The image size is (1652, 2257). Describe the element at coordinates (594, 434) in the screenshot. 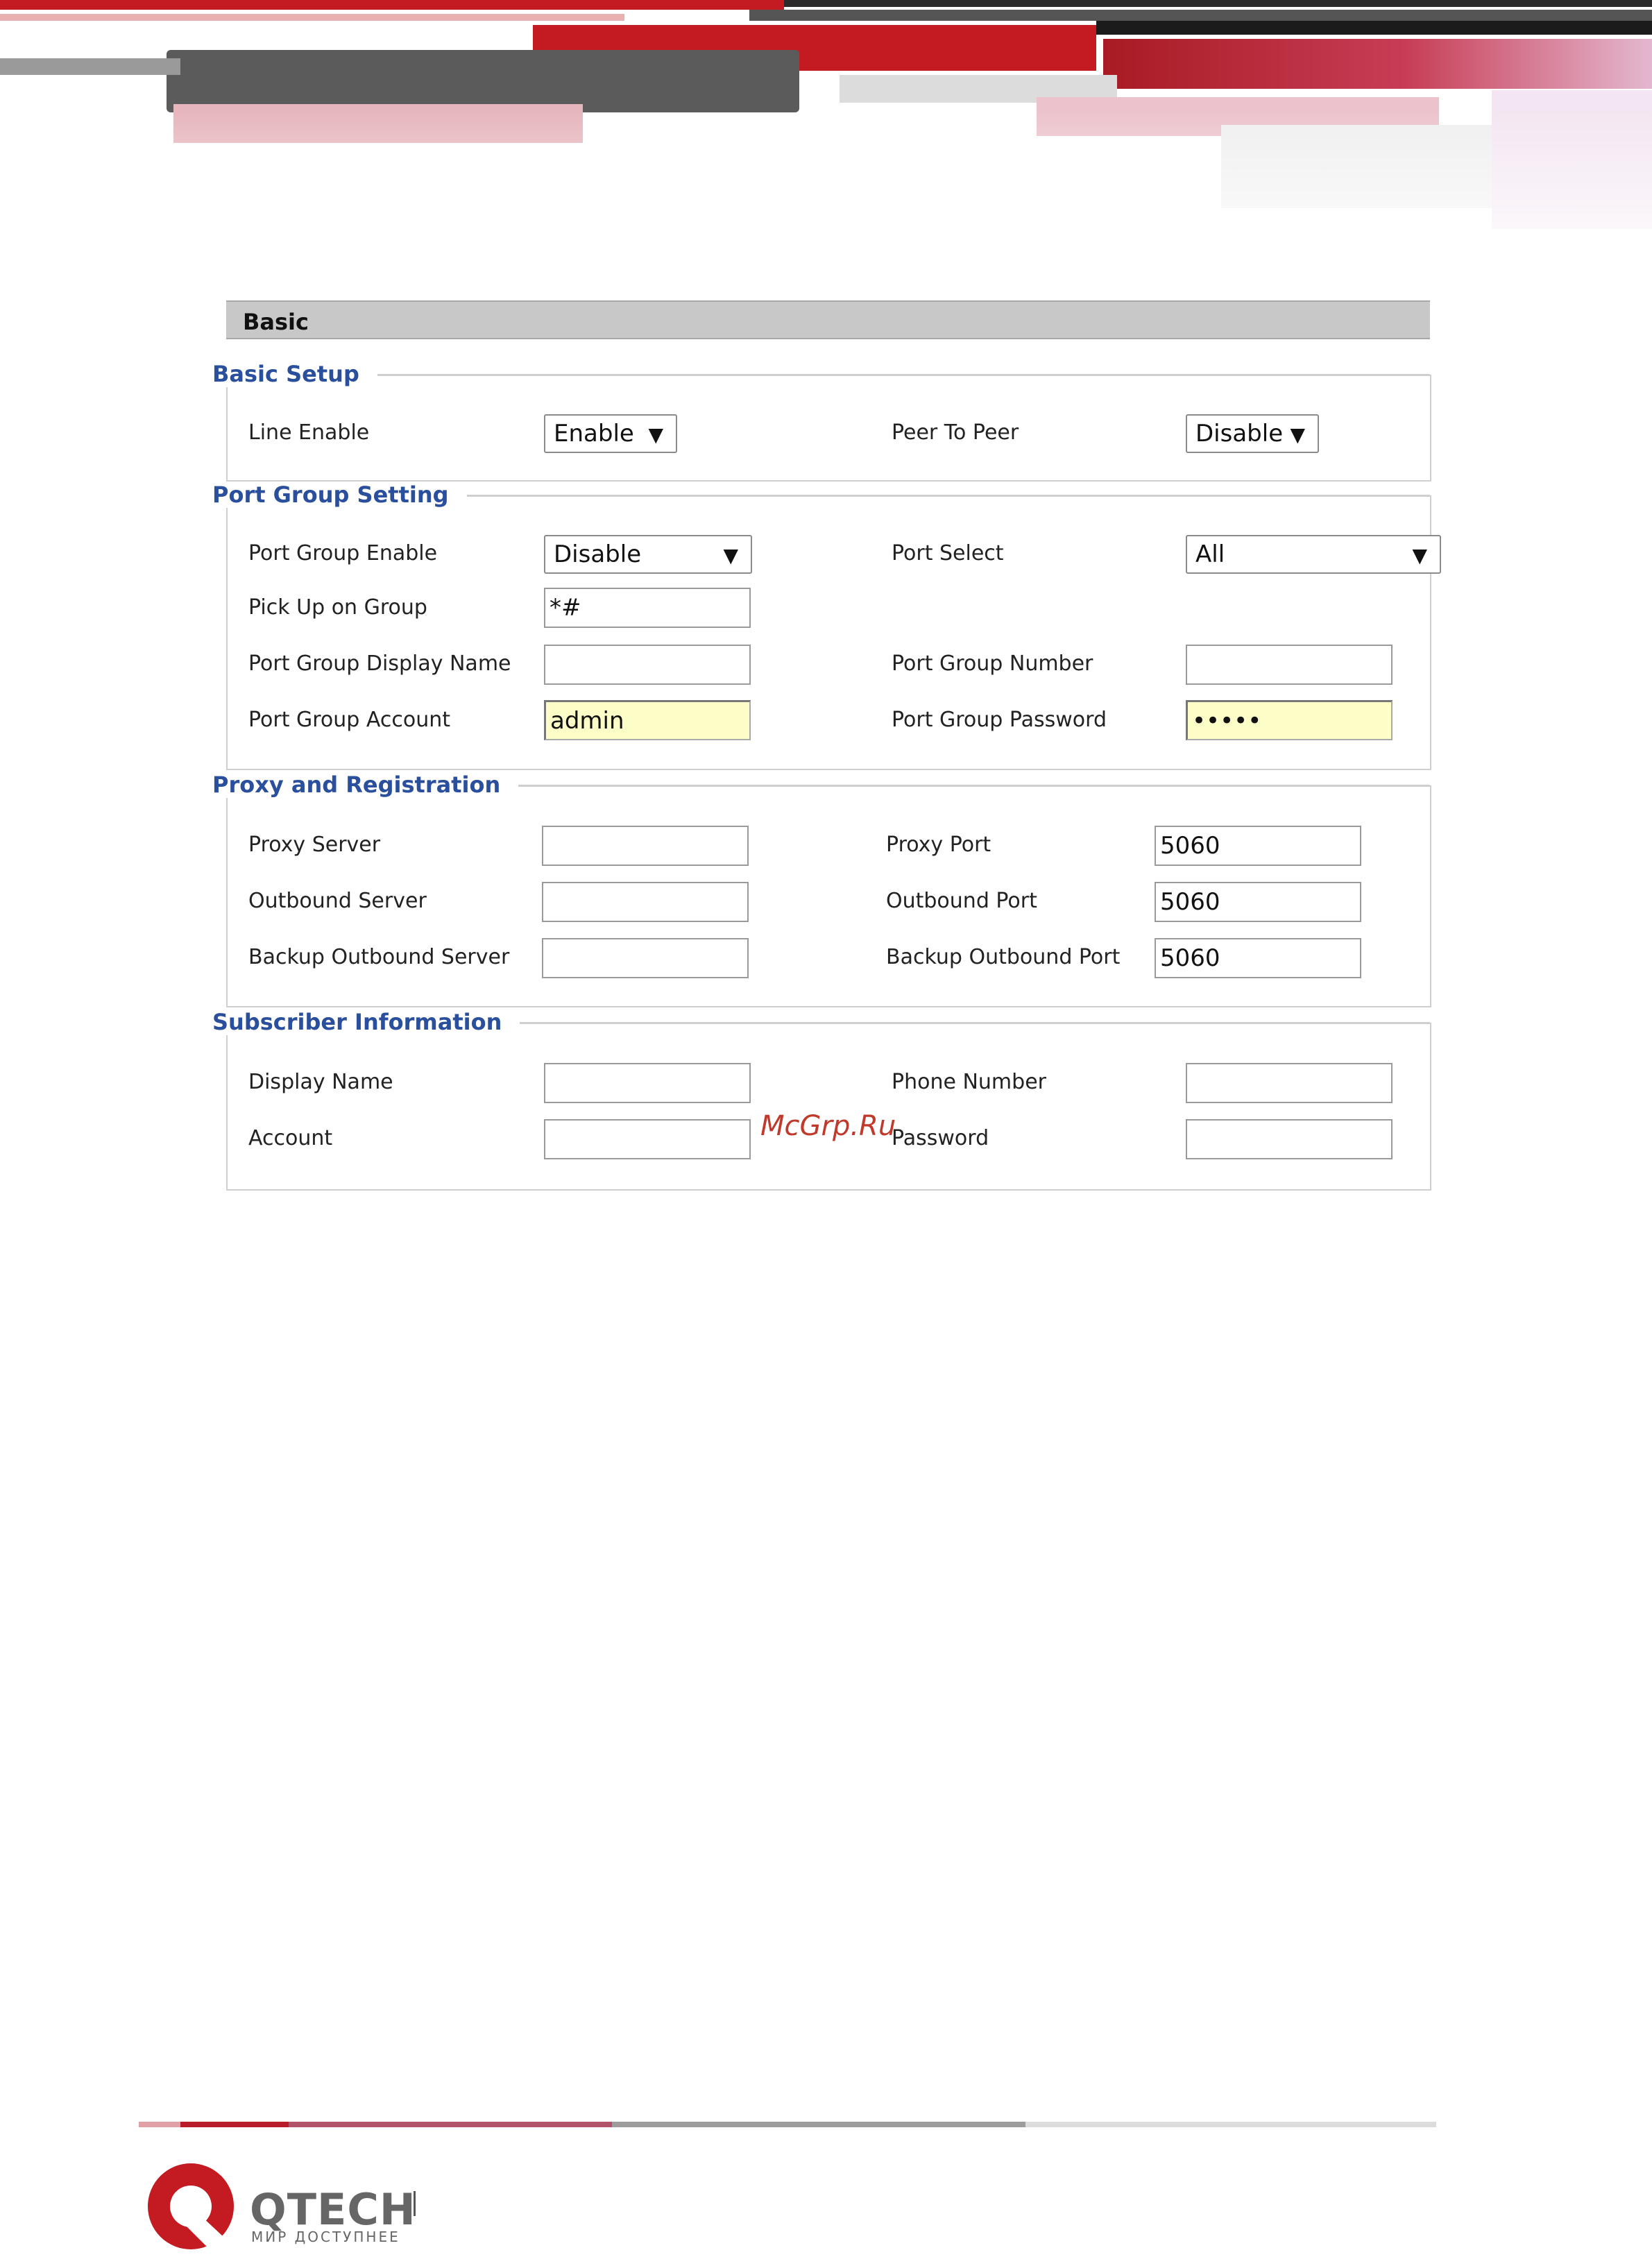

I see `line-enable-value: Enable` at that location.